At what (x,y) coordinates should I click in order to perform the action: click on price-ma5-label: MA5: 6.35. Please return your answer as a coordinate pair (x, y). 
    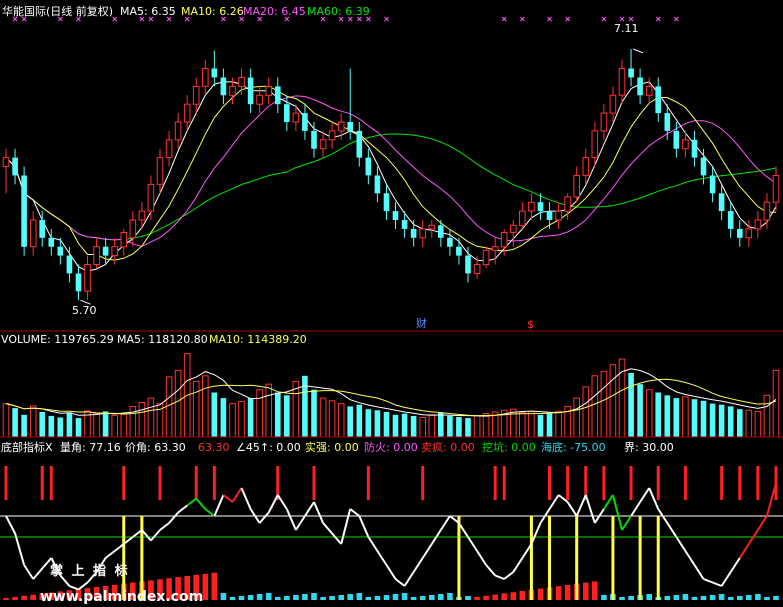
    Looking at the image, I should click on (148, 11).